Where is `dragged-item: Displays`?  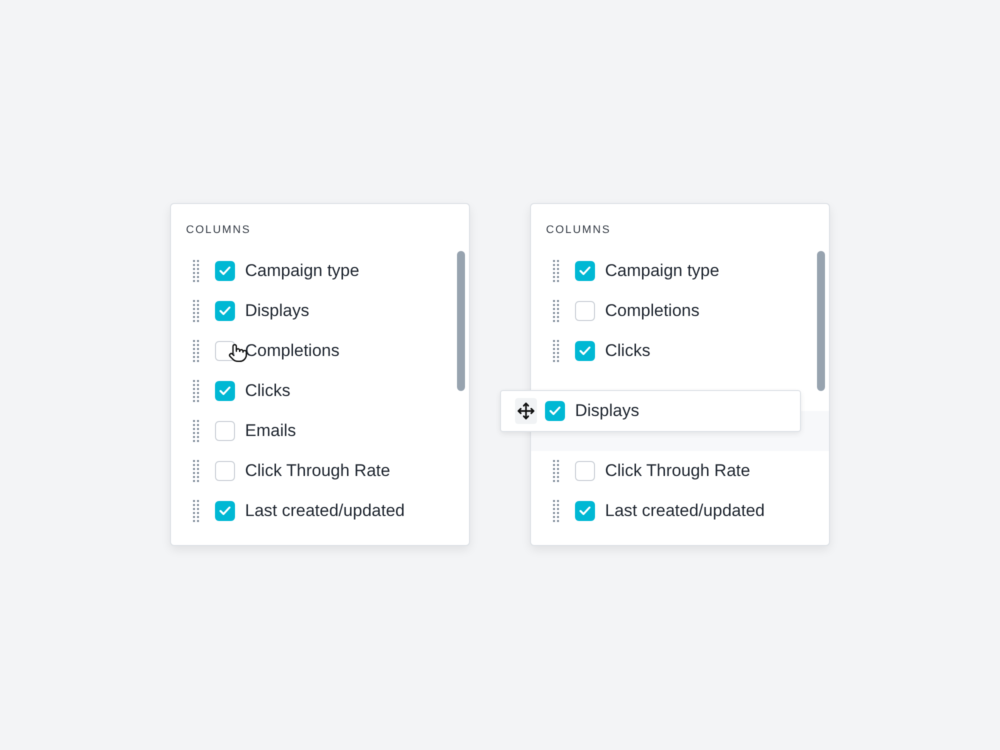 dragged-item: Displays is located at coordinates (650, 411).